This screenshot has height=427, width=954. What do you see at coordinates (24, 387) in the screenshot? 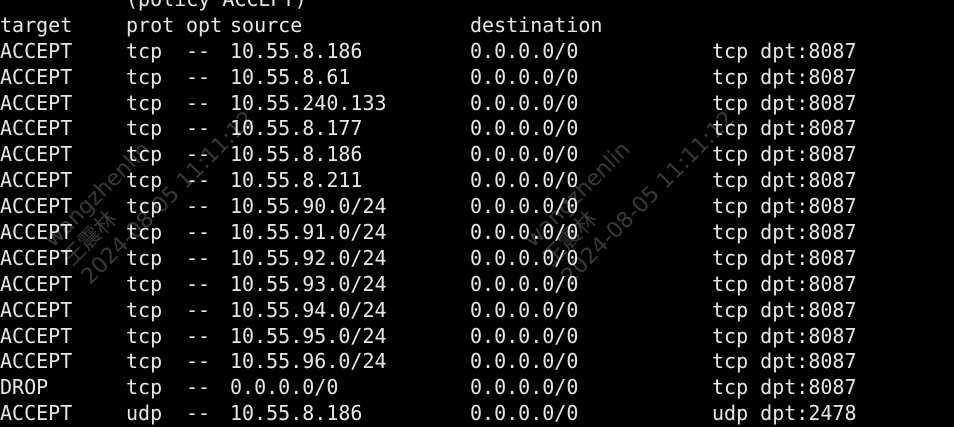
I see `rule-target: DROP` at bounding box center [24, 387].